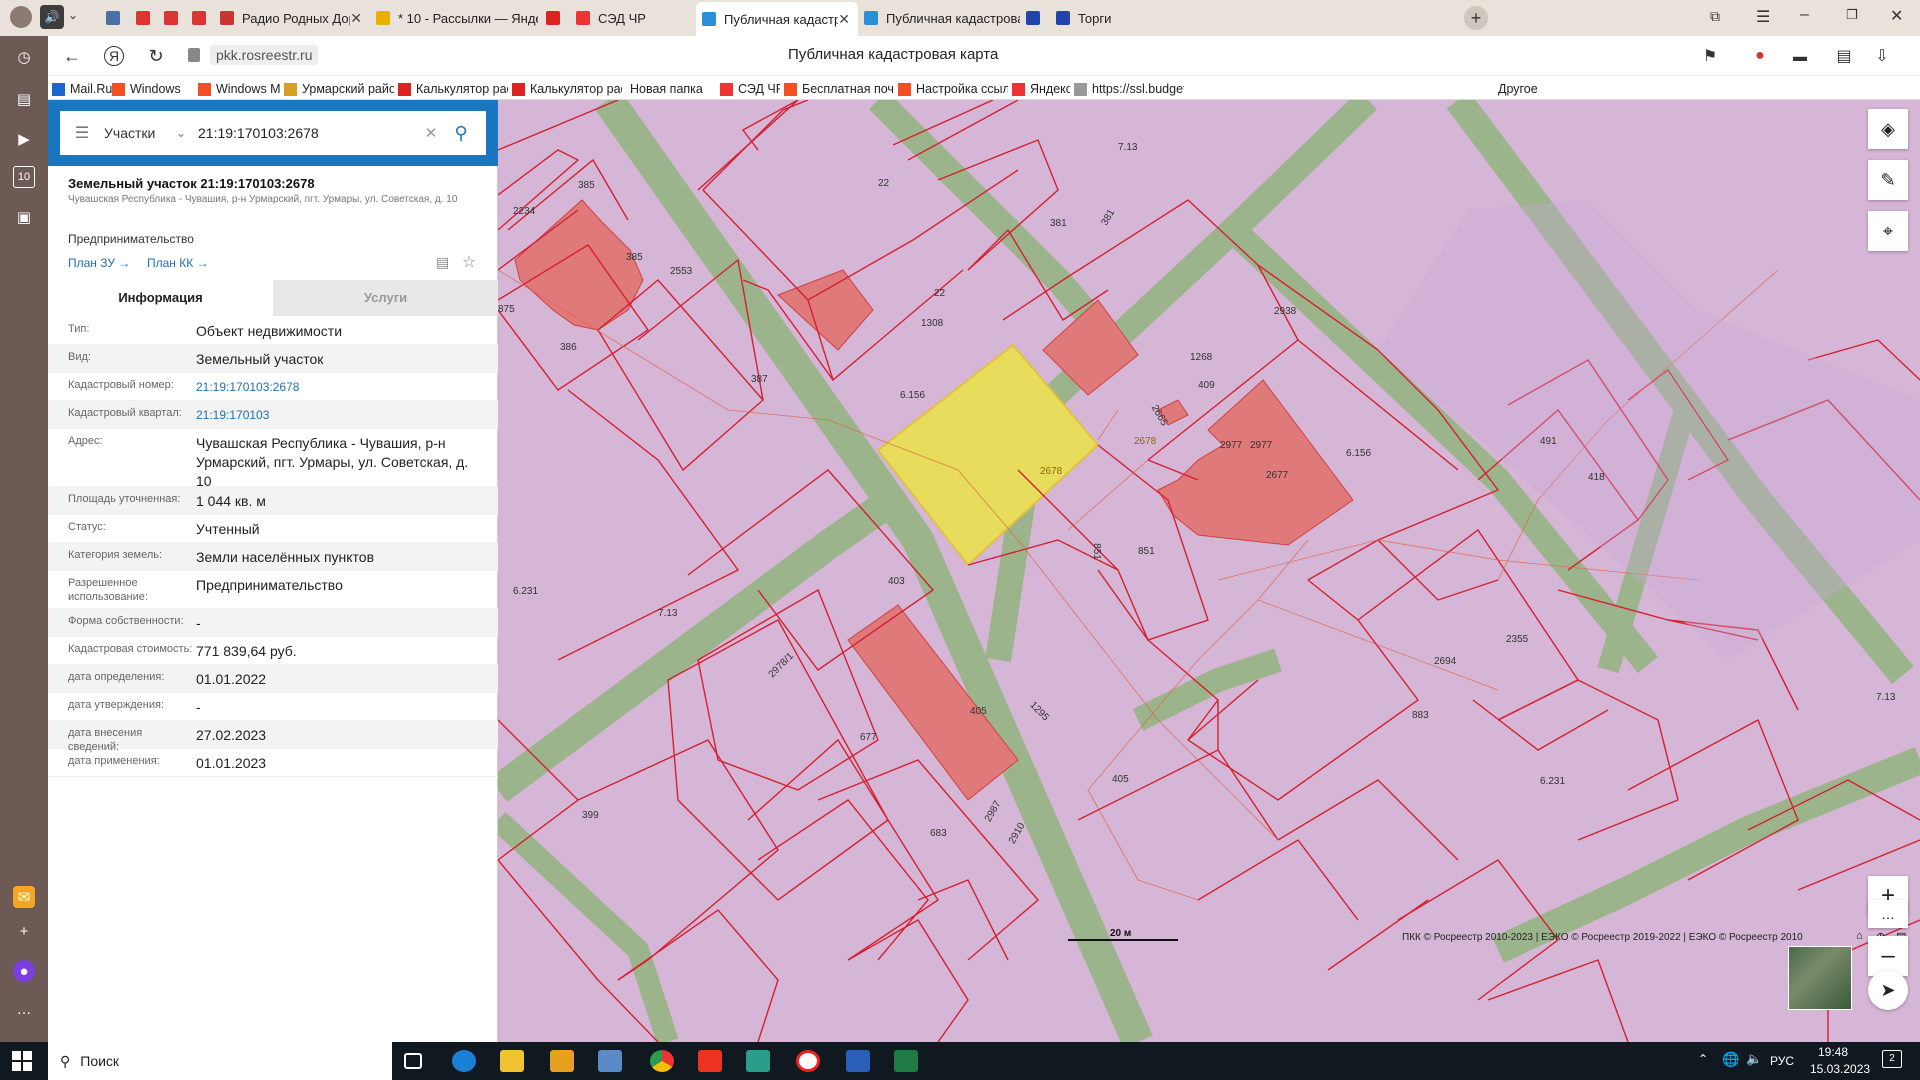  What do you see at coordinates (562, 1061) in the screenshot?
I see `outlook-icon` at bounding box center [562, 1061].